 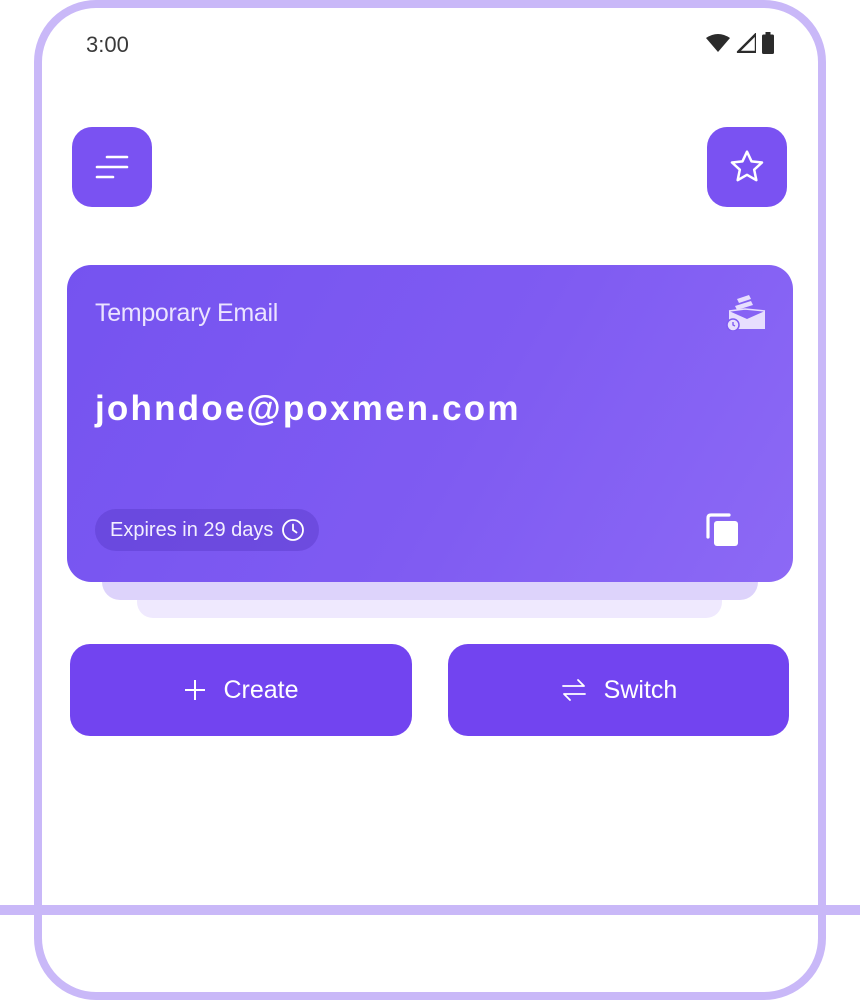 I want to click on mail-clock-icon, so click(x=746, y=313).